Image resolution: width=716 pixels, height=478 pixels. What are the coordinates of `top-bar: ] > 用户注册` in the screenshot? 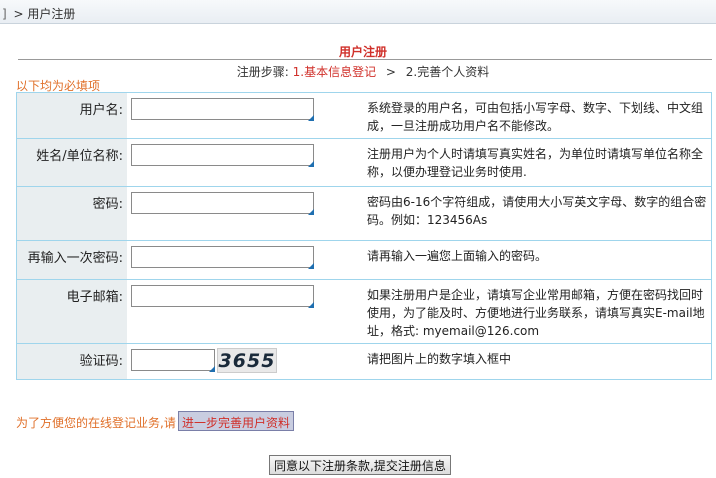 It's located at (358, 12).